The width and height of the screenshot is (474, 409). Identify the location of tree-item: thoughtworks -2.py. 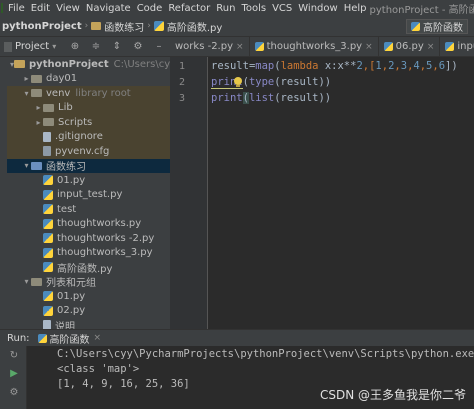
(88, 238).